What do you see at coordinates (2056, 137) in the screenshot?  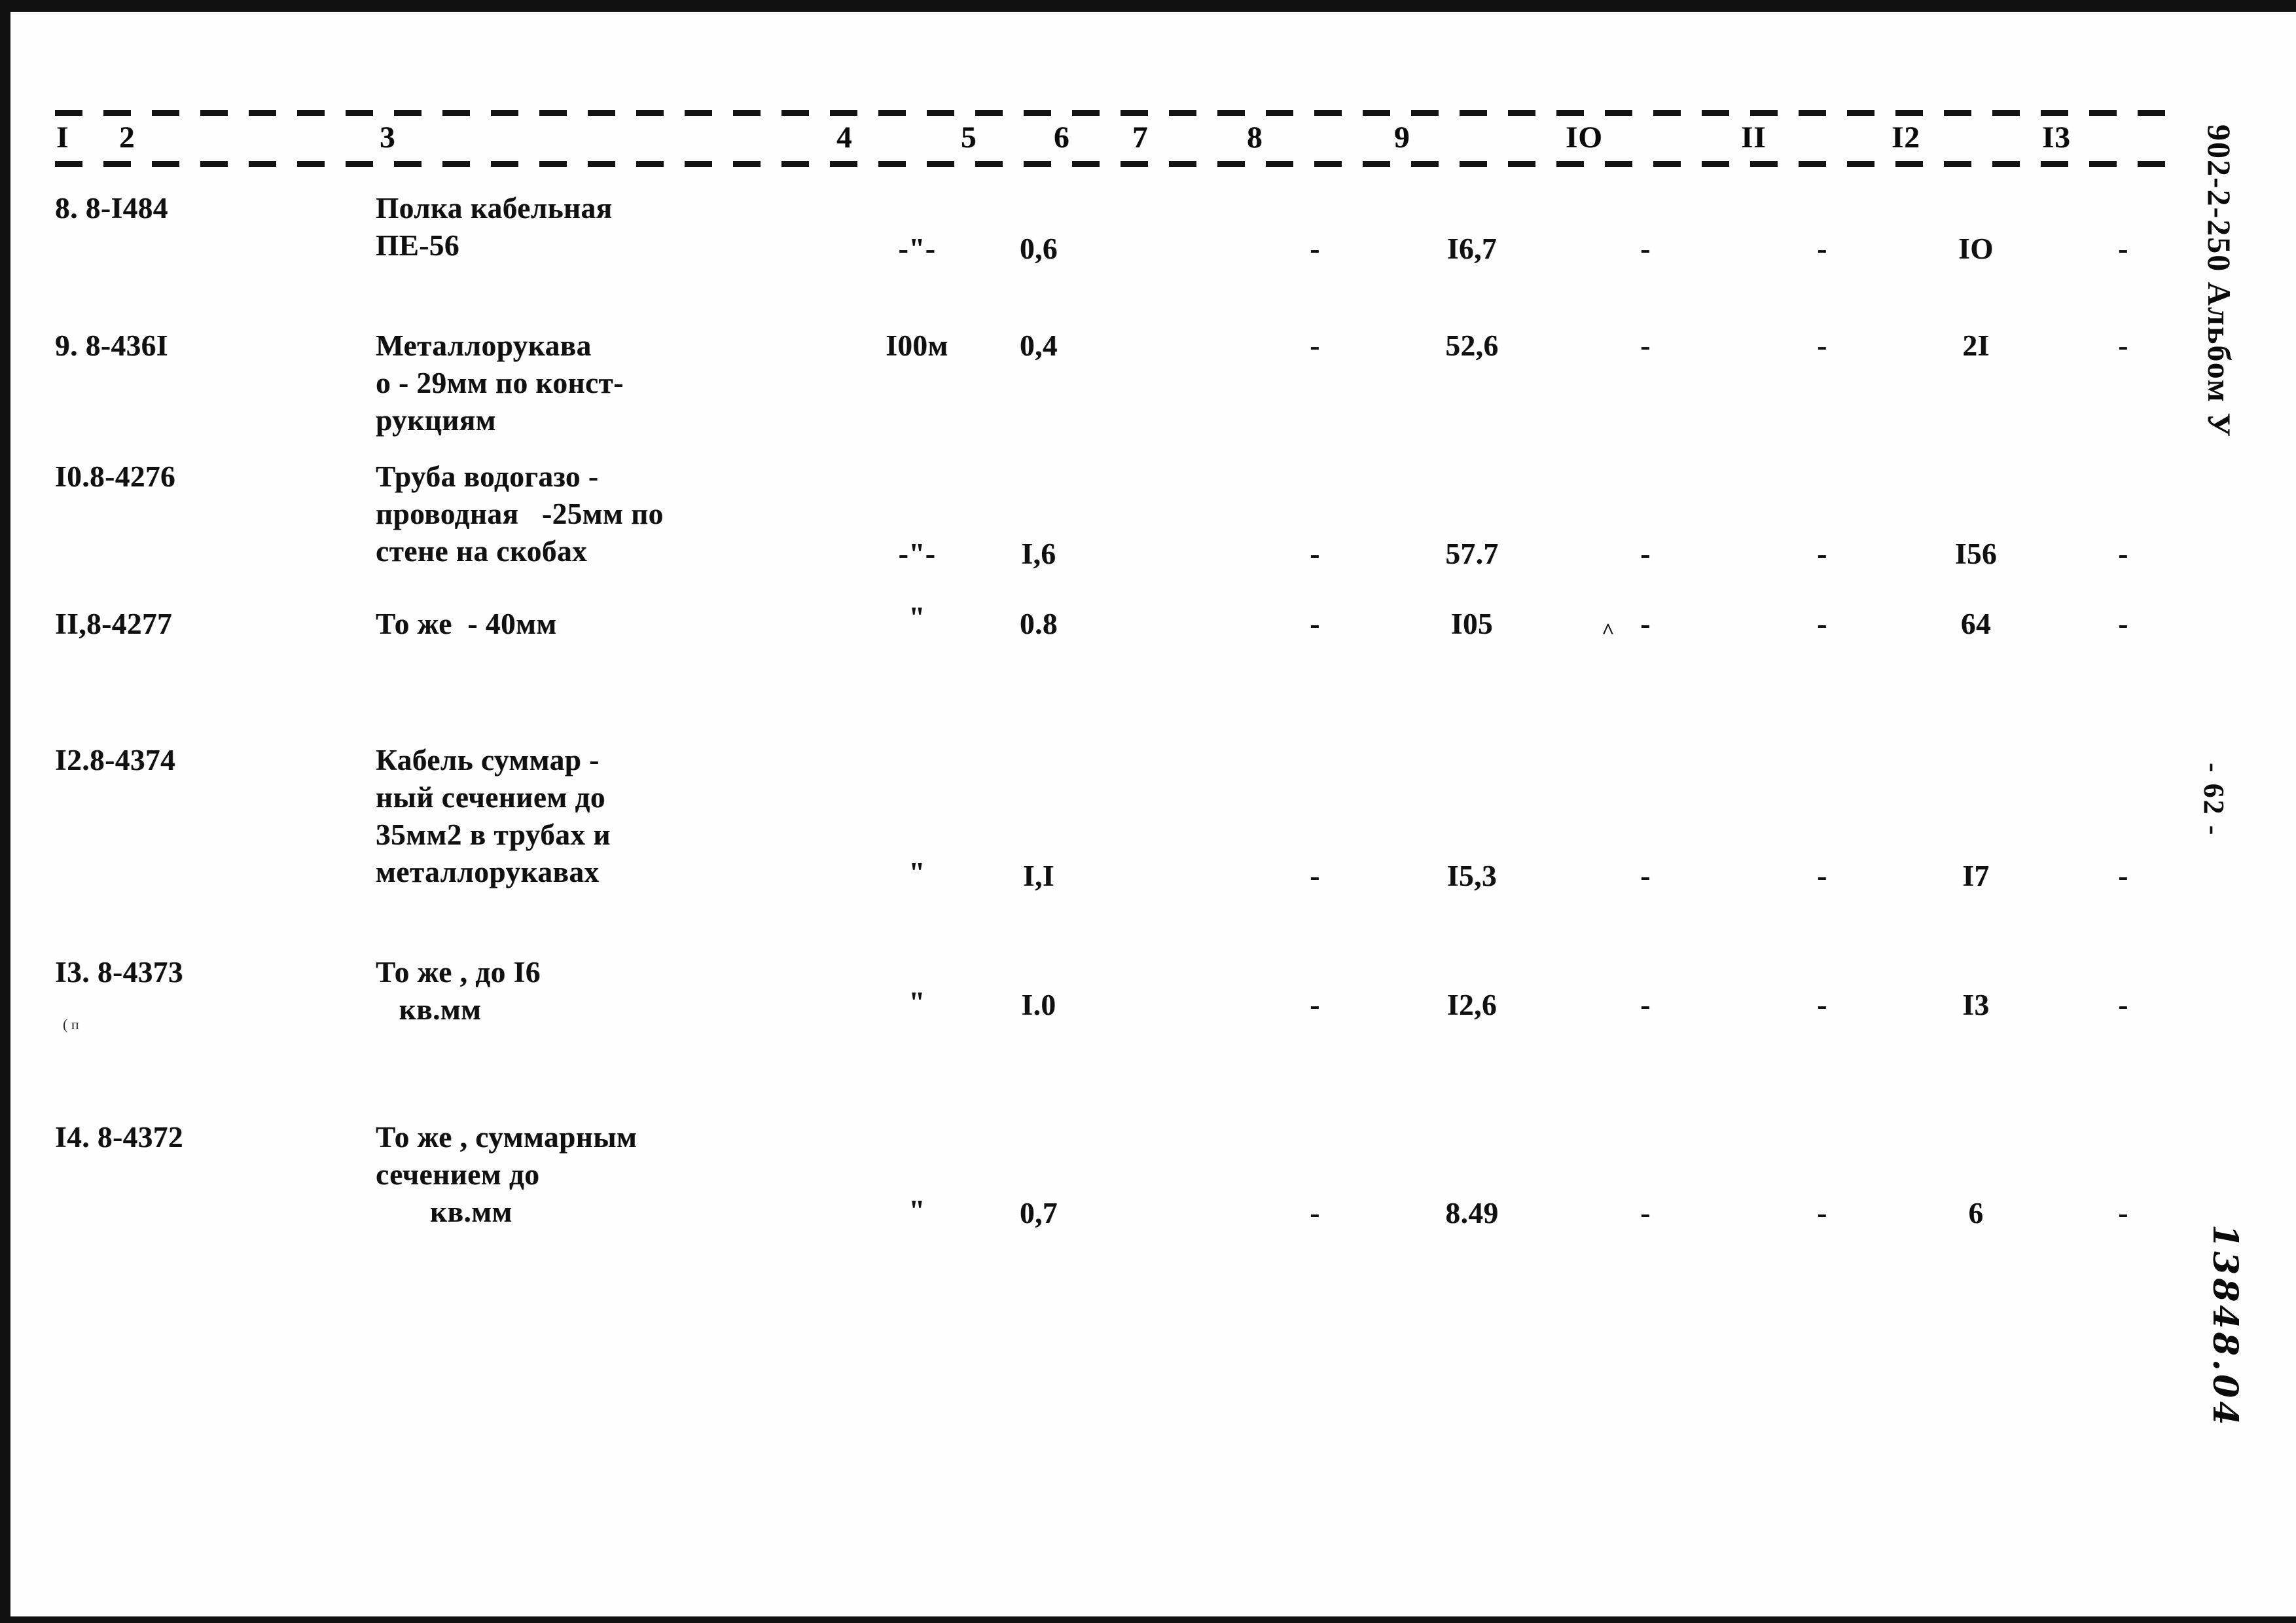 I see `column-header-13: I3` at bounding box center [2056, 137].